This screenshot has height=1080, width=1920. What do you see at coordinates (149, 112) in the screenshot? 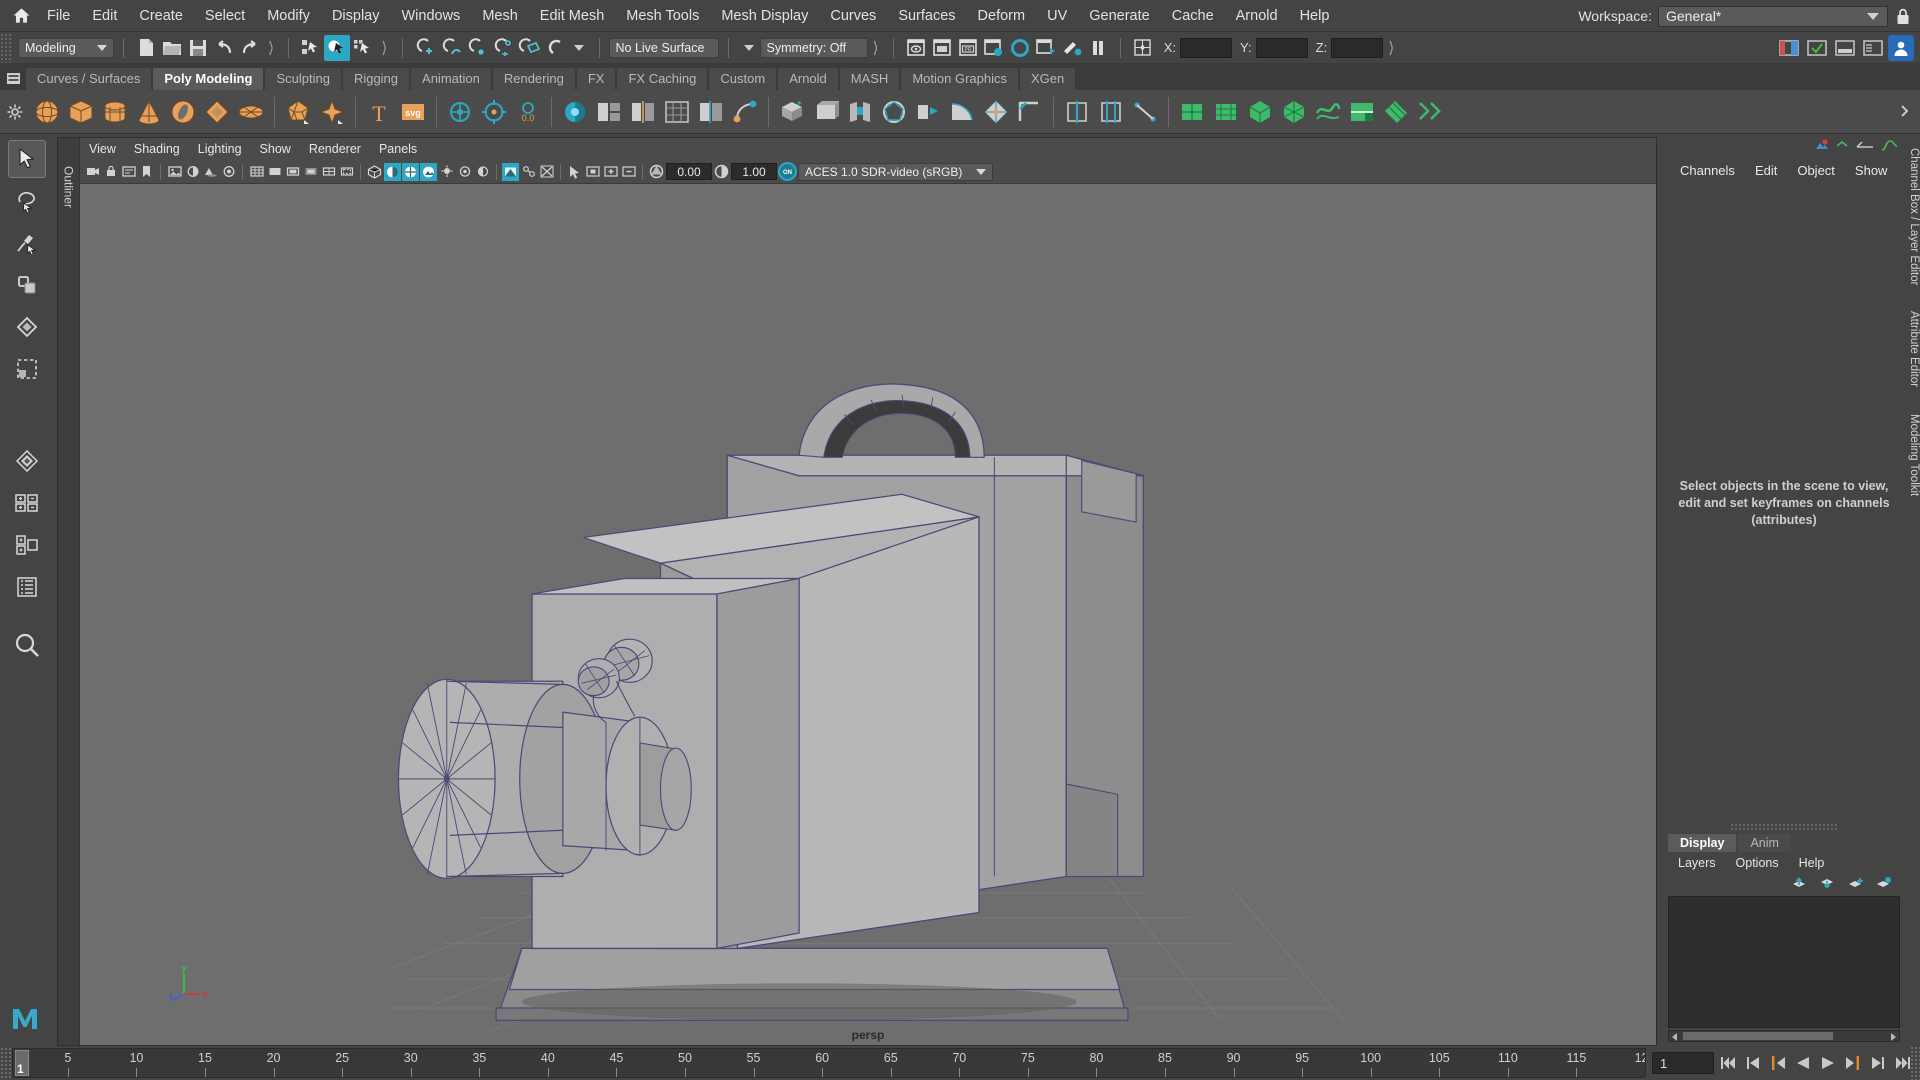
I see `poly-cone-icon` at bounding box center [149, 112].